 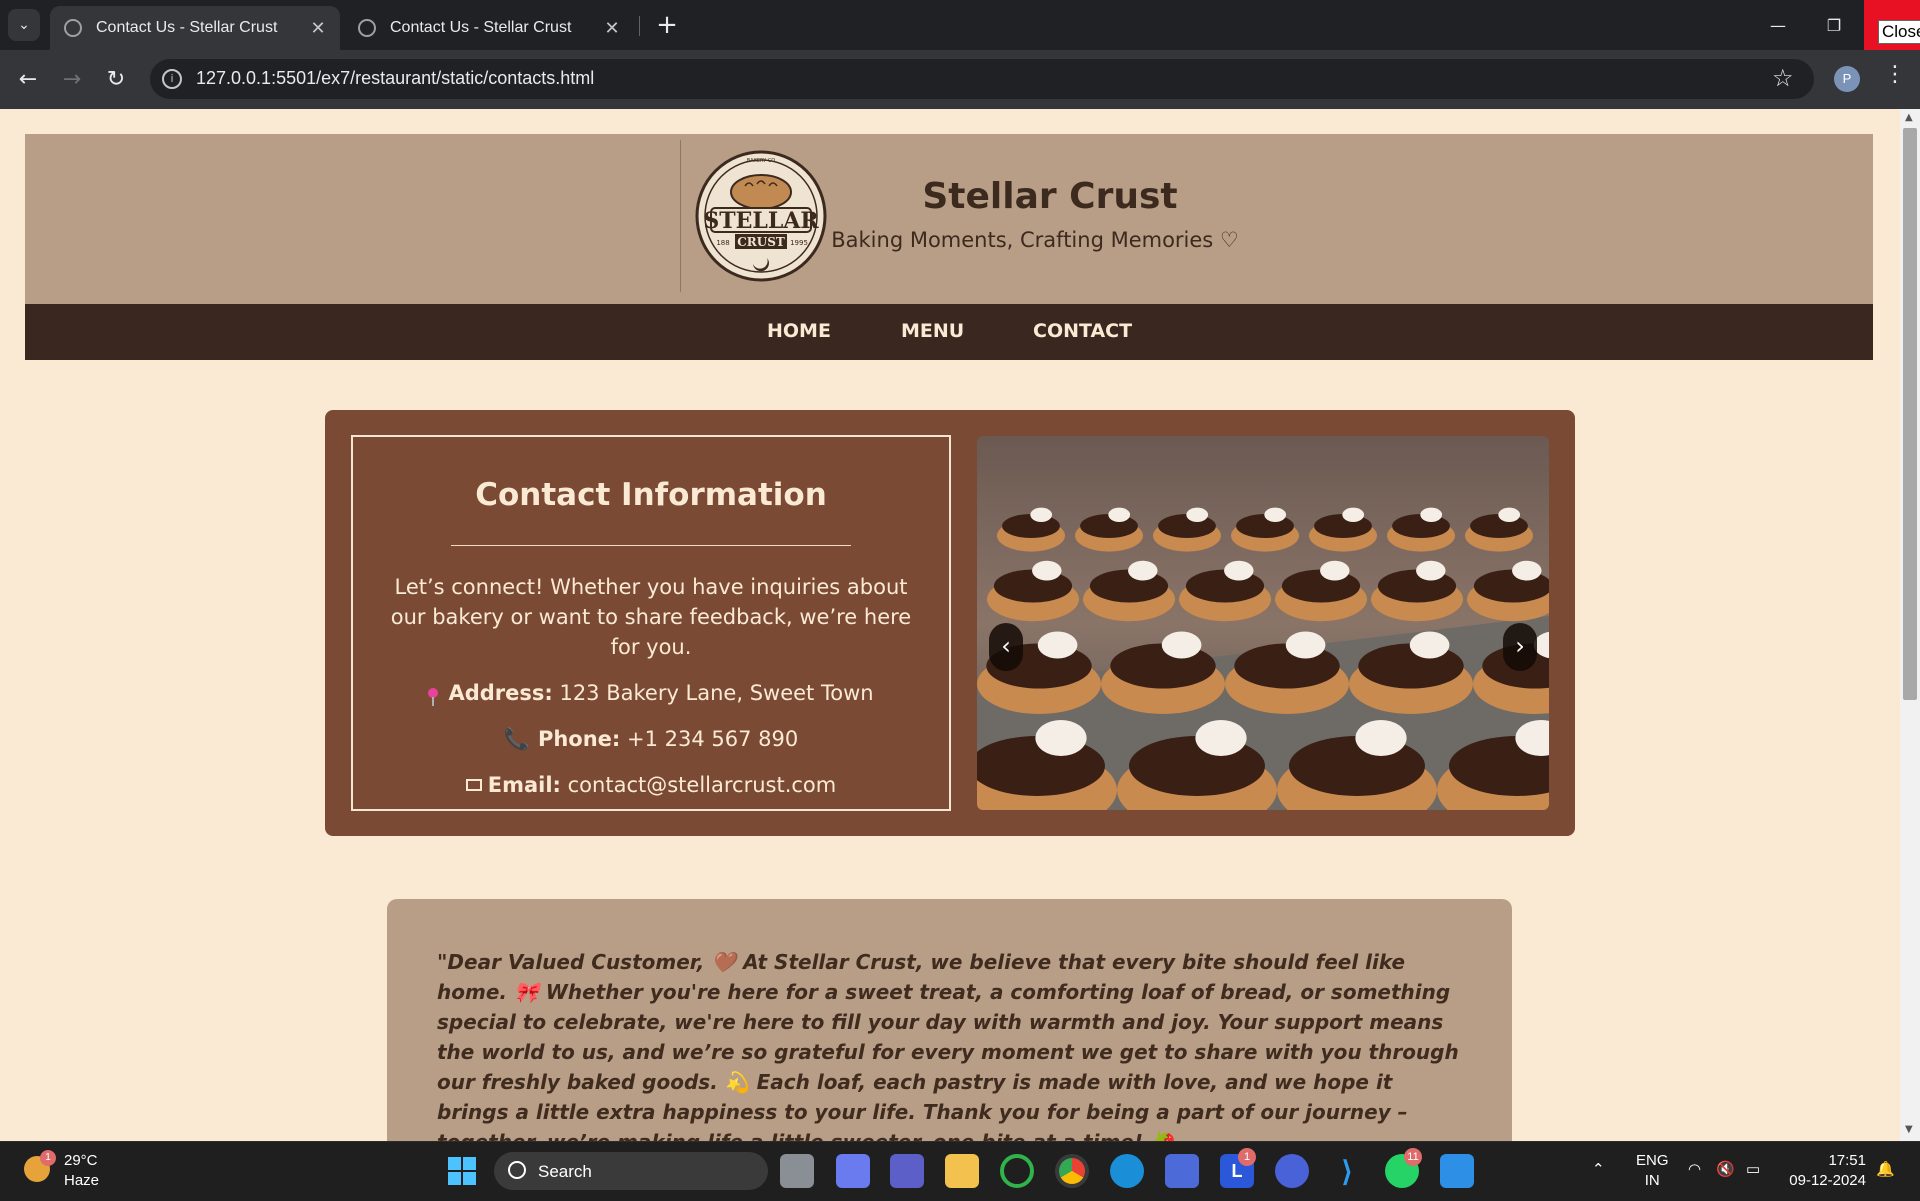 I want to click on envelope-icon, so click(x=473, y=785).